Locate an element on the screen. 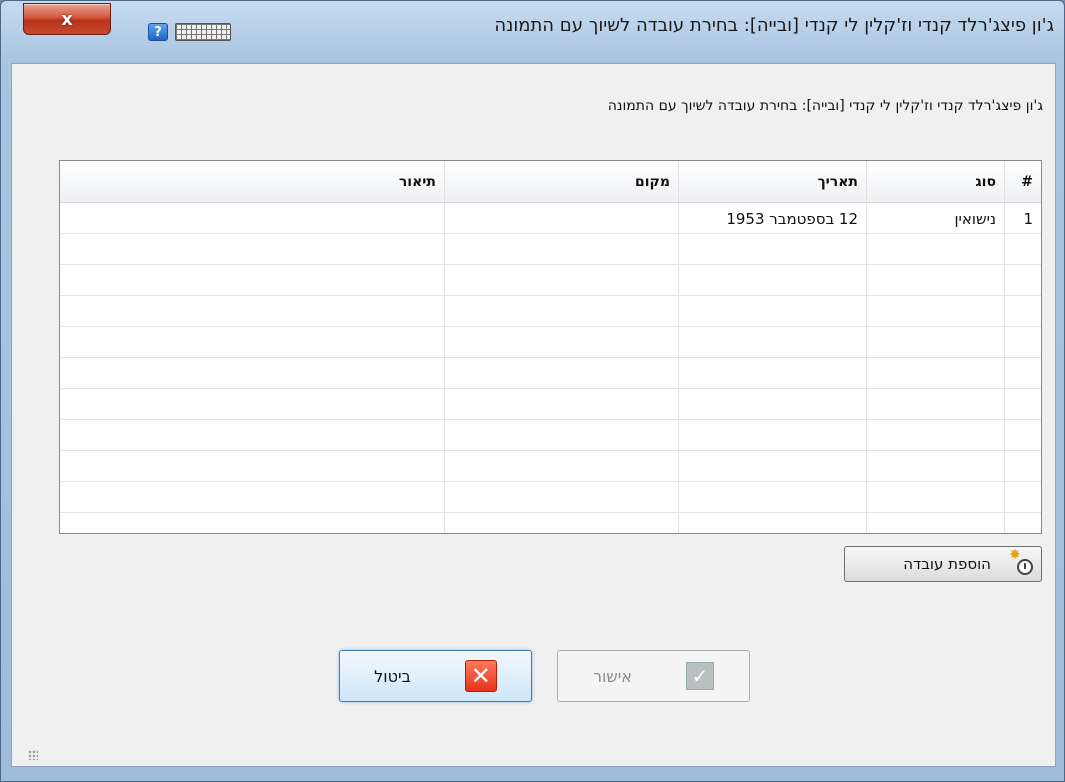 Image resolution: width=1065 pixels, height=782 pixels. keyboard-icon is located at coordinates (203, 32).